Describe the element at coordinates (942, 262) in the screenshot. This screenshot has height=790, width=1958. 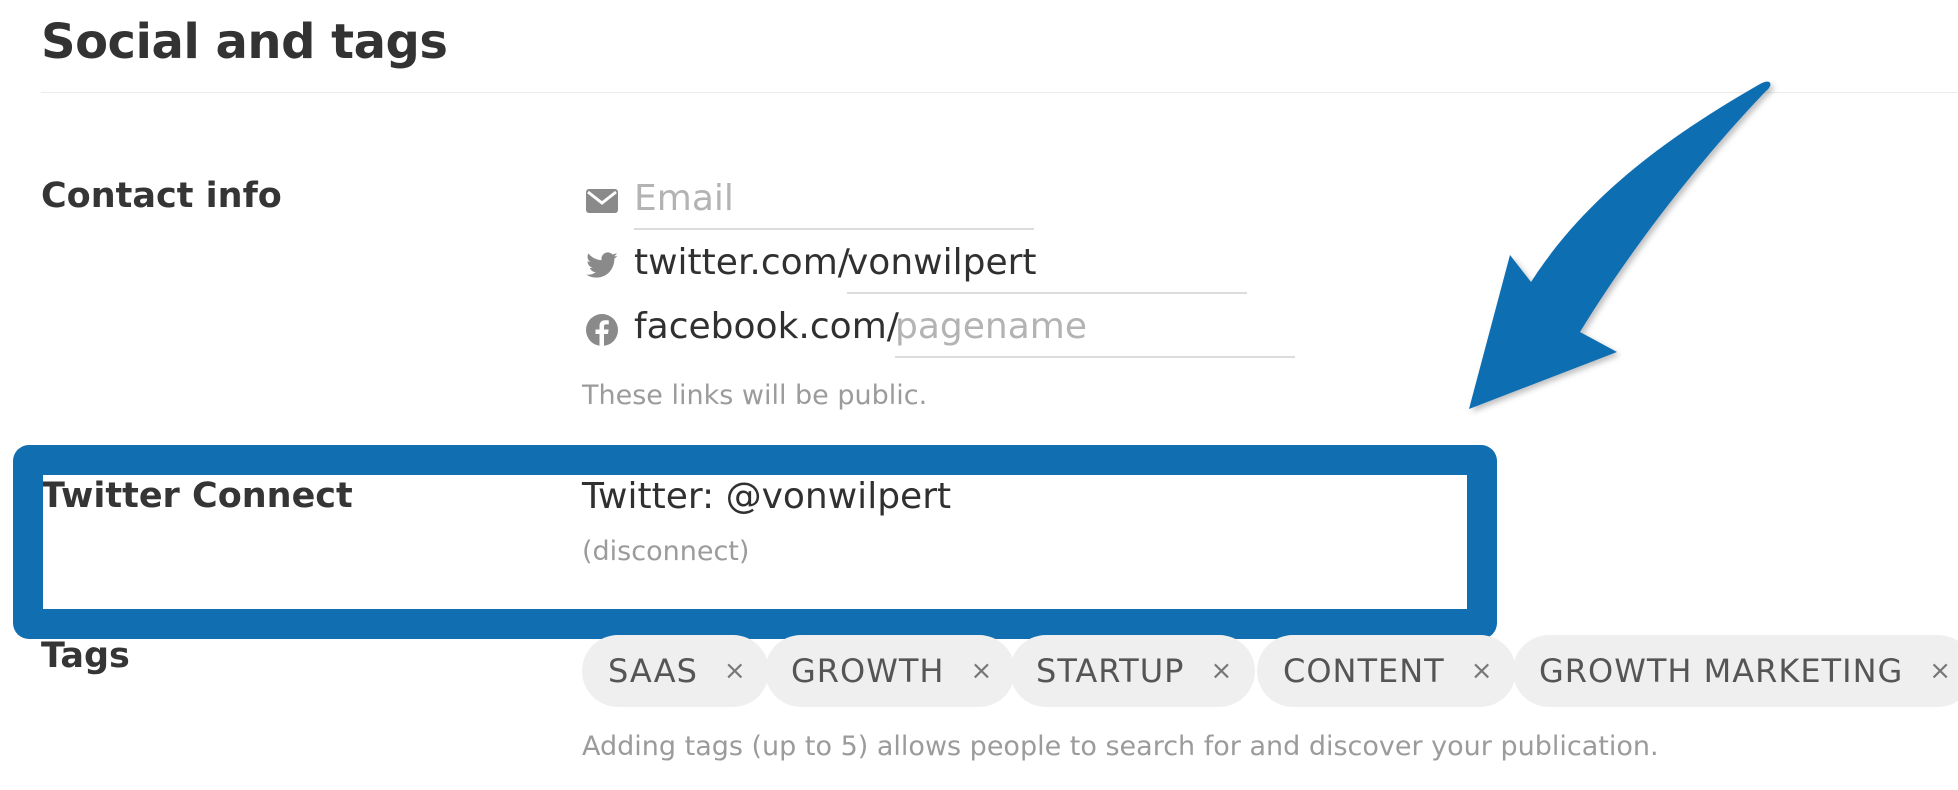
I see `twitter-handle-input: vonwilpert` at that location.